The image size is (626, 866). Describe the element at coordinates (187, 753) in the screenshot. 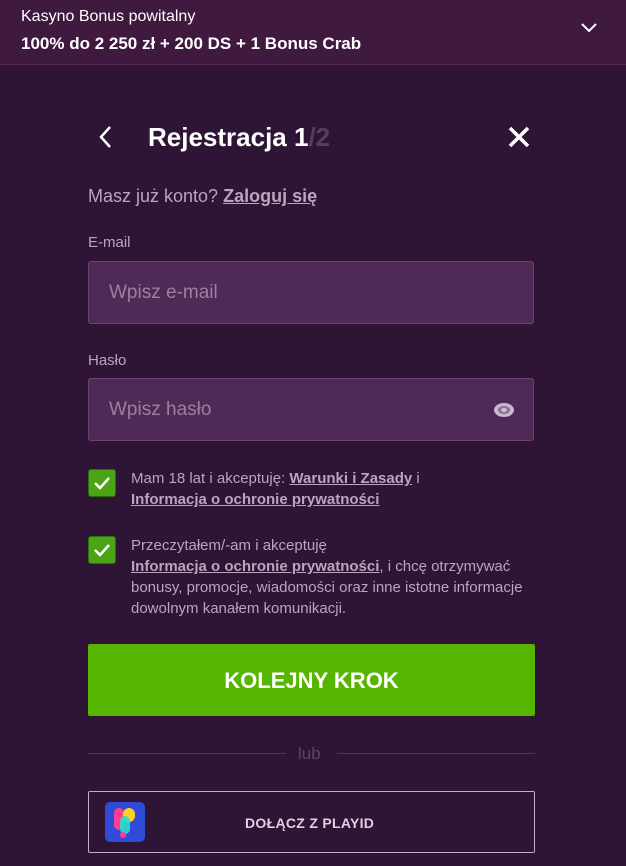

I see `divider-left` at that location.